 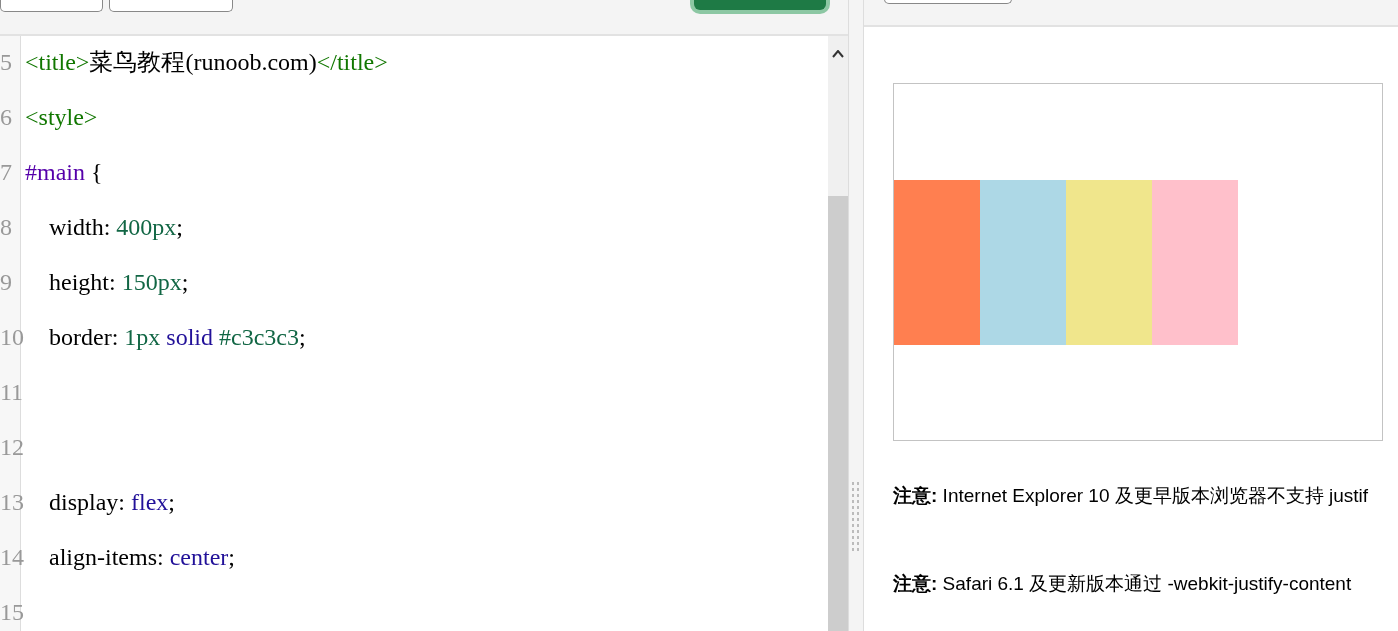 What do you see at coordinates (760, 7) in the screenshot?
I see `run-button` at bounding box center [760, 7].